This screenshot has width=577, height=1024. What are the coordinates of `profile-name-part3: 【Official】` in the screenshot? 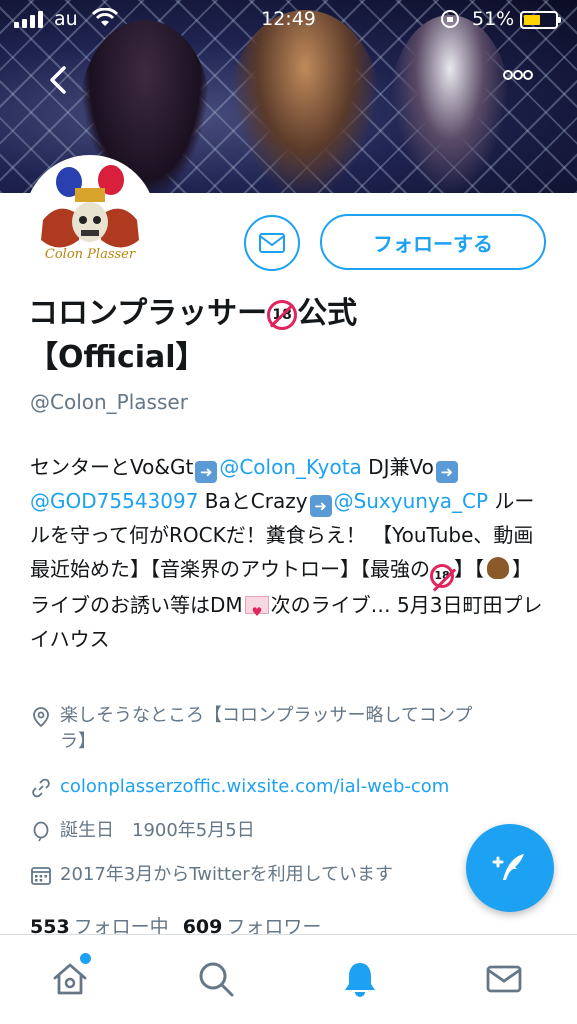 It's located at (117, 357).